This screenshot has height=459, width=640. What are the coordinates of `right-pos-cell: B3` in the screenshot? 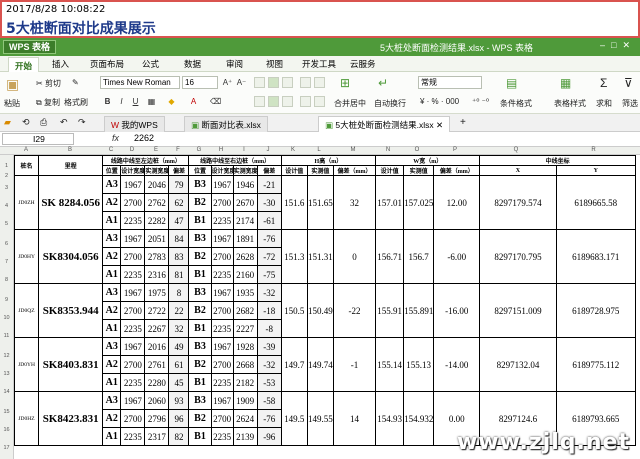 It's located at (200, 346).